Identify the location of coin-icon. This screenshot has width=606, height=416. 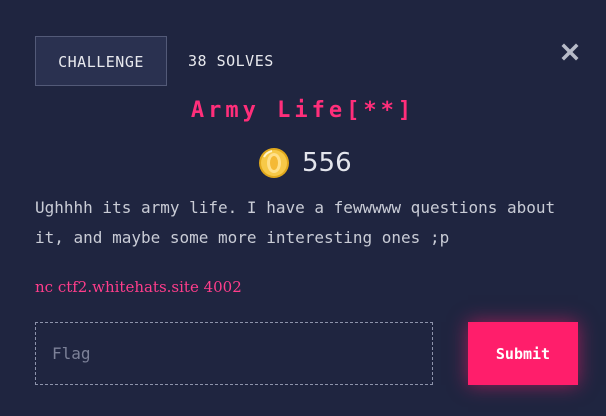
(274, 163).